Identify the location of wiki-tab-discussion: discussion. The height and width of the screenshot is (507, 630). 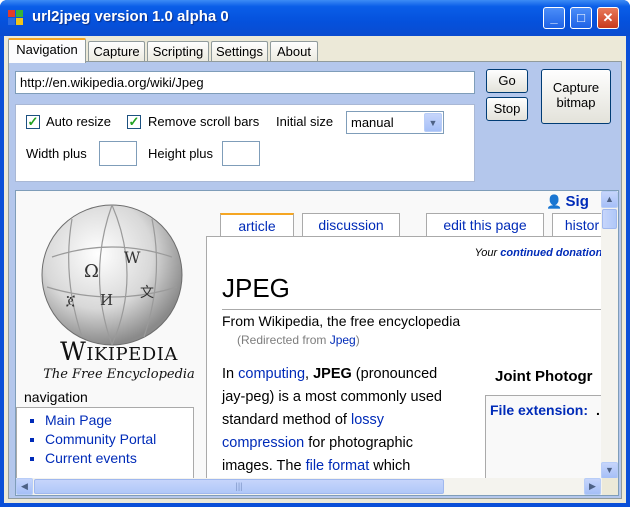
(351, 225).